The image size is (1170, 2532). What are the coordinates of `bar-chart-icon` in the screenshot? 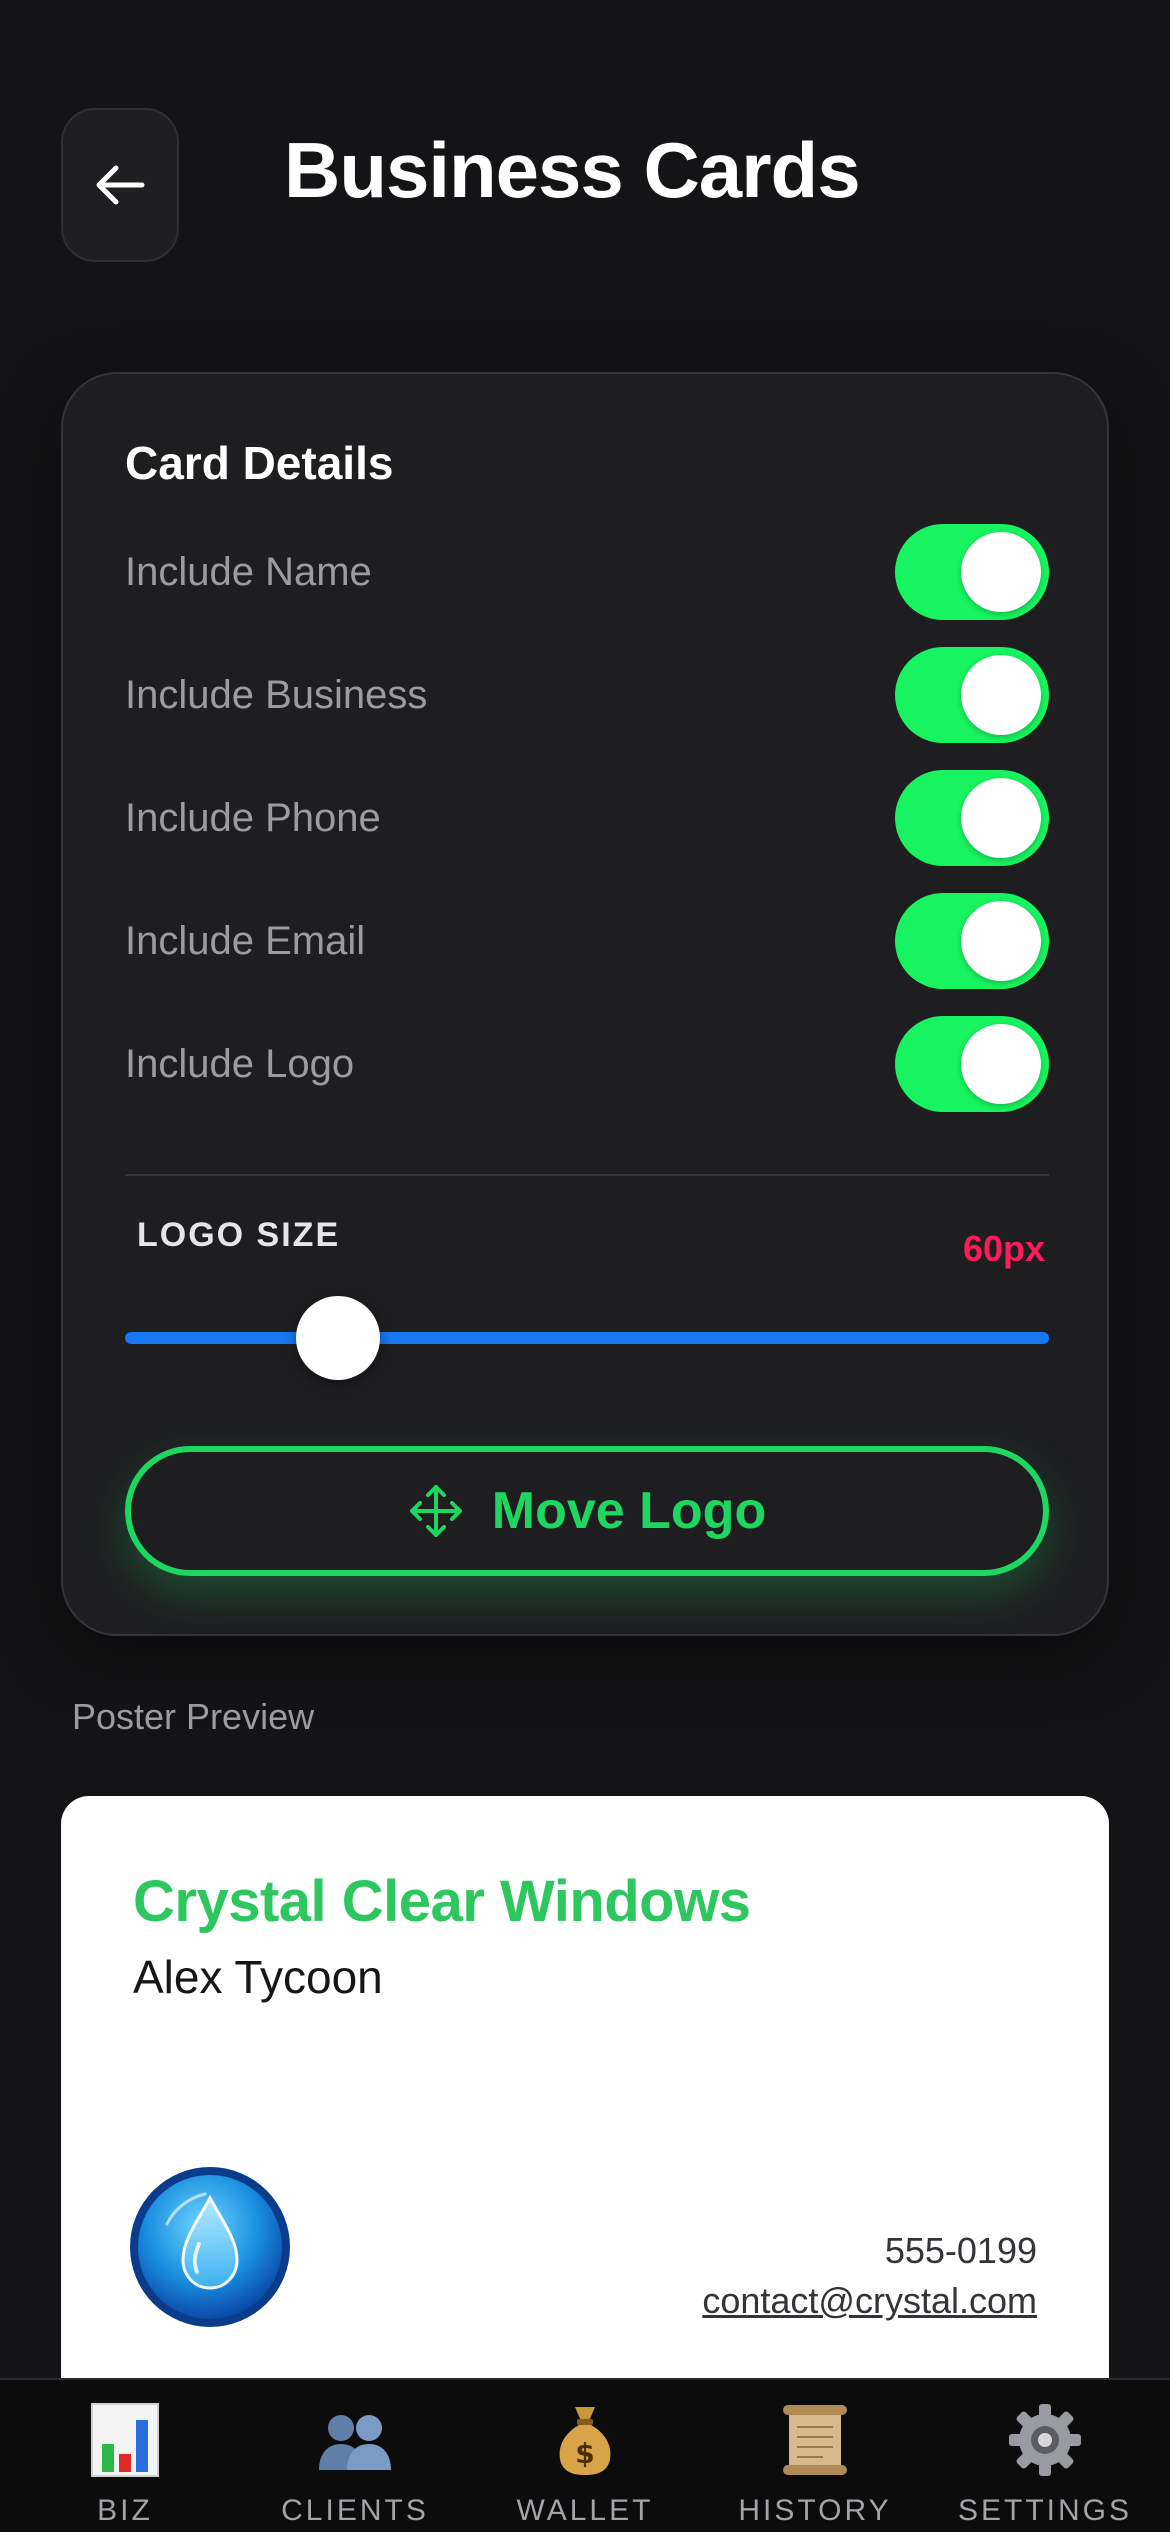 It's located at (125, 2440).